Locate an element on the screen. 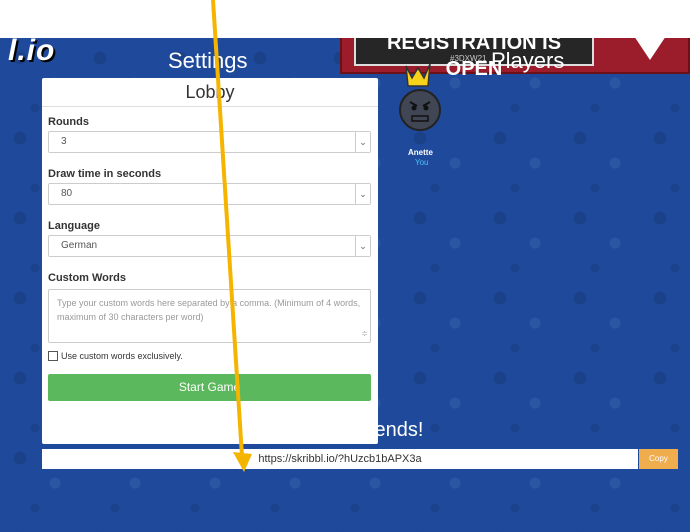  banner-hashtag: #3DXW21 is located at coordinates (468, 58).